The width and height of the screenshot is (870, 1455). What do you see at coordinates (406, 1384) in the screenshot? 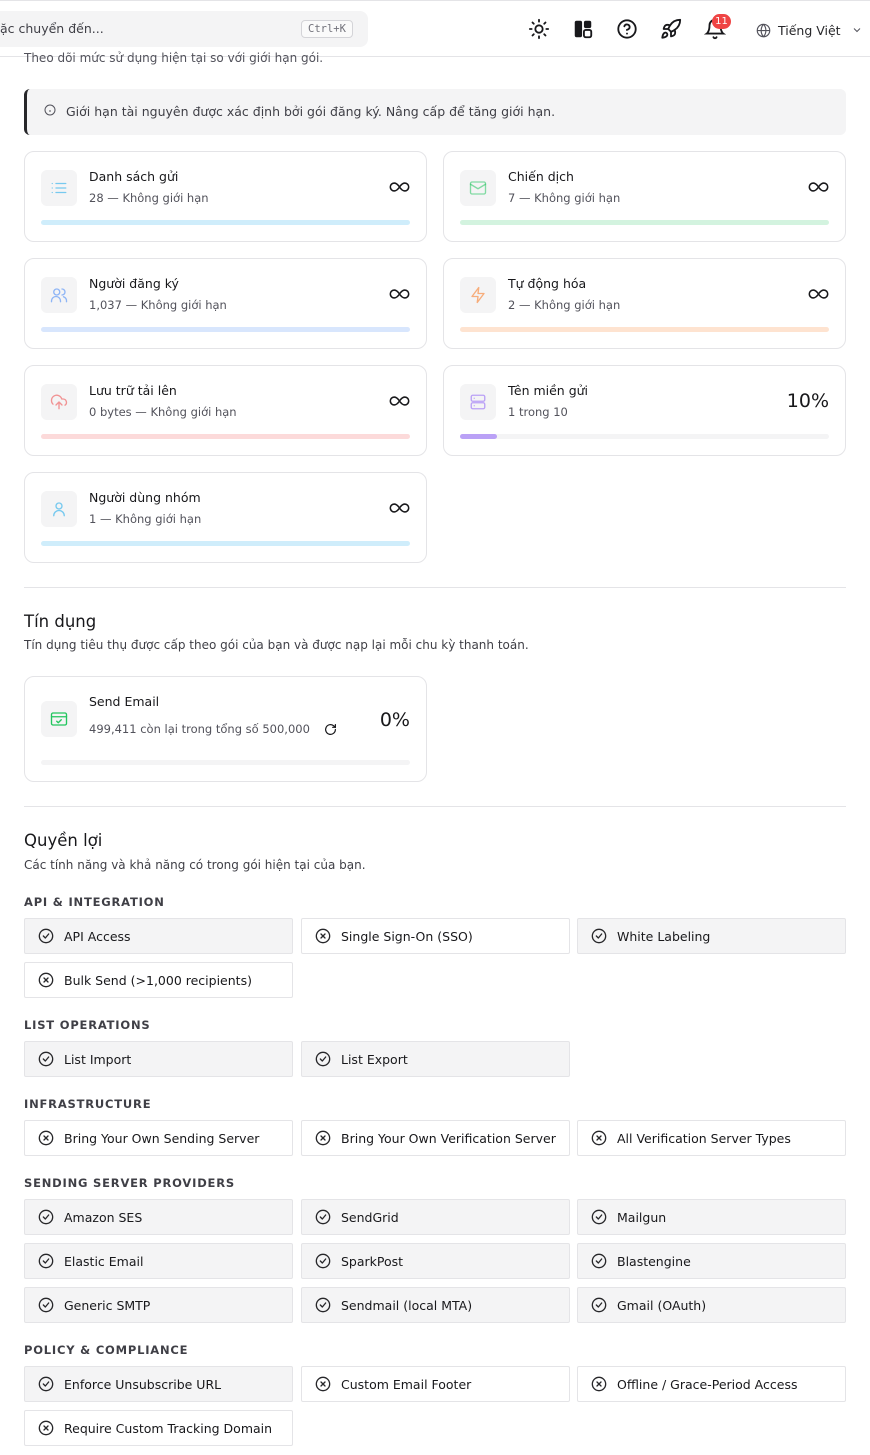
I see `entitlement-label: Custom Email Footer` at bounding box center [406, 1384].